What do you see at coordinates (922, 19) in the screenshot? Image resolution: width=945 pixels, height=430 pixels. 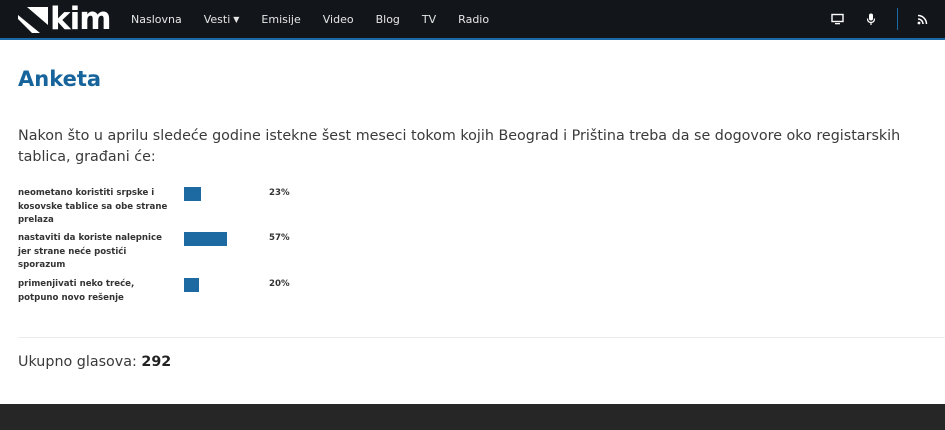 I see `rss-icon` at bounding box center [922, 19].